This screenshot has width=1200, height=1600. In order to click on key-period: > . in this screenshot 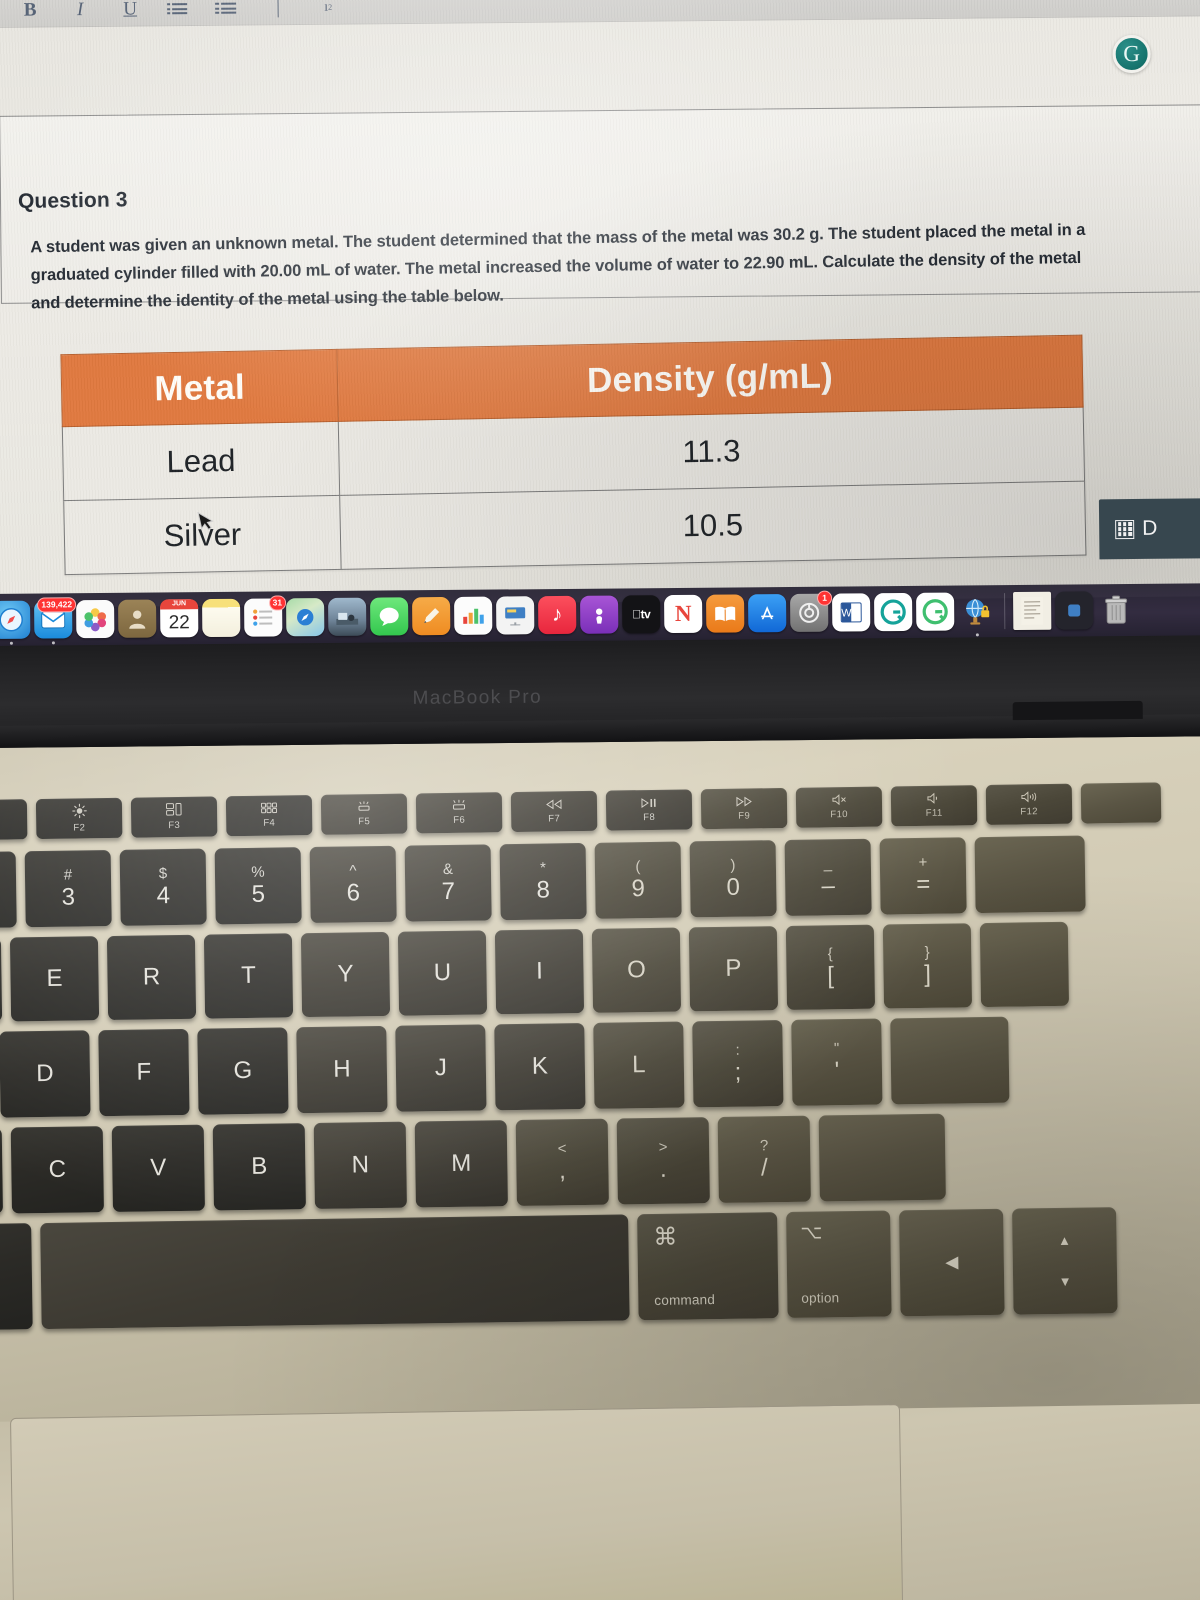, I will do `click(663, 1161)`.